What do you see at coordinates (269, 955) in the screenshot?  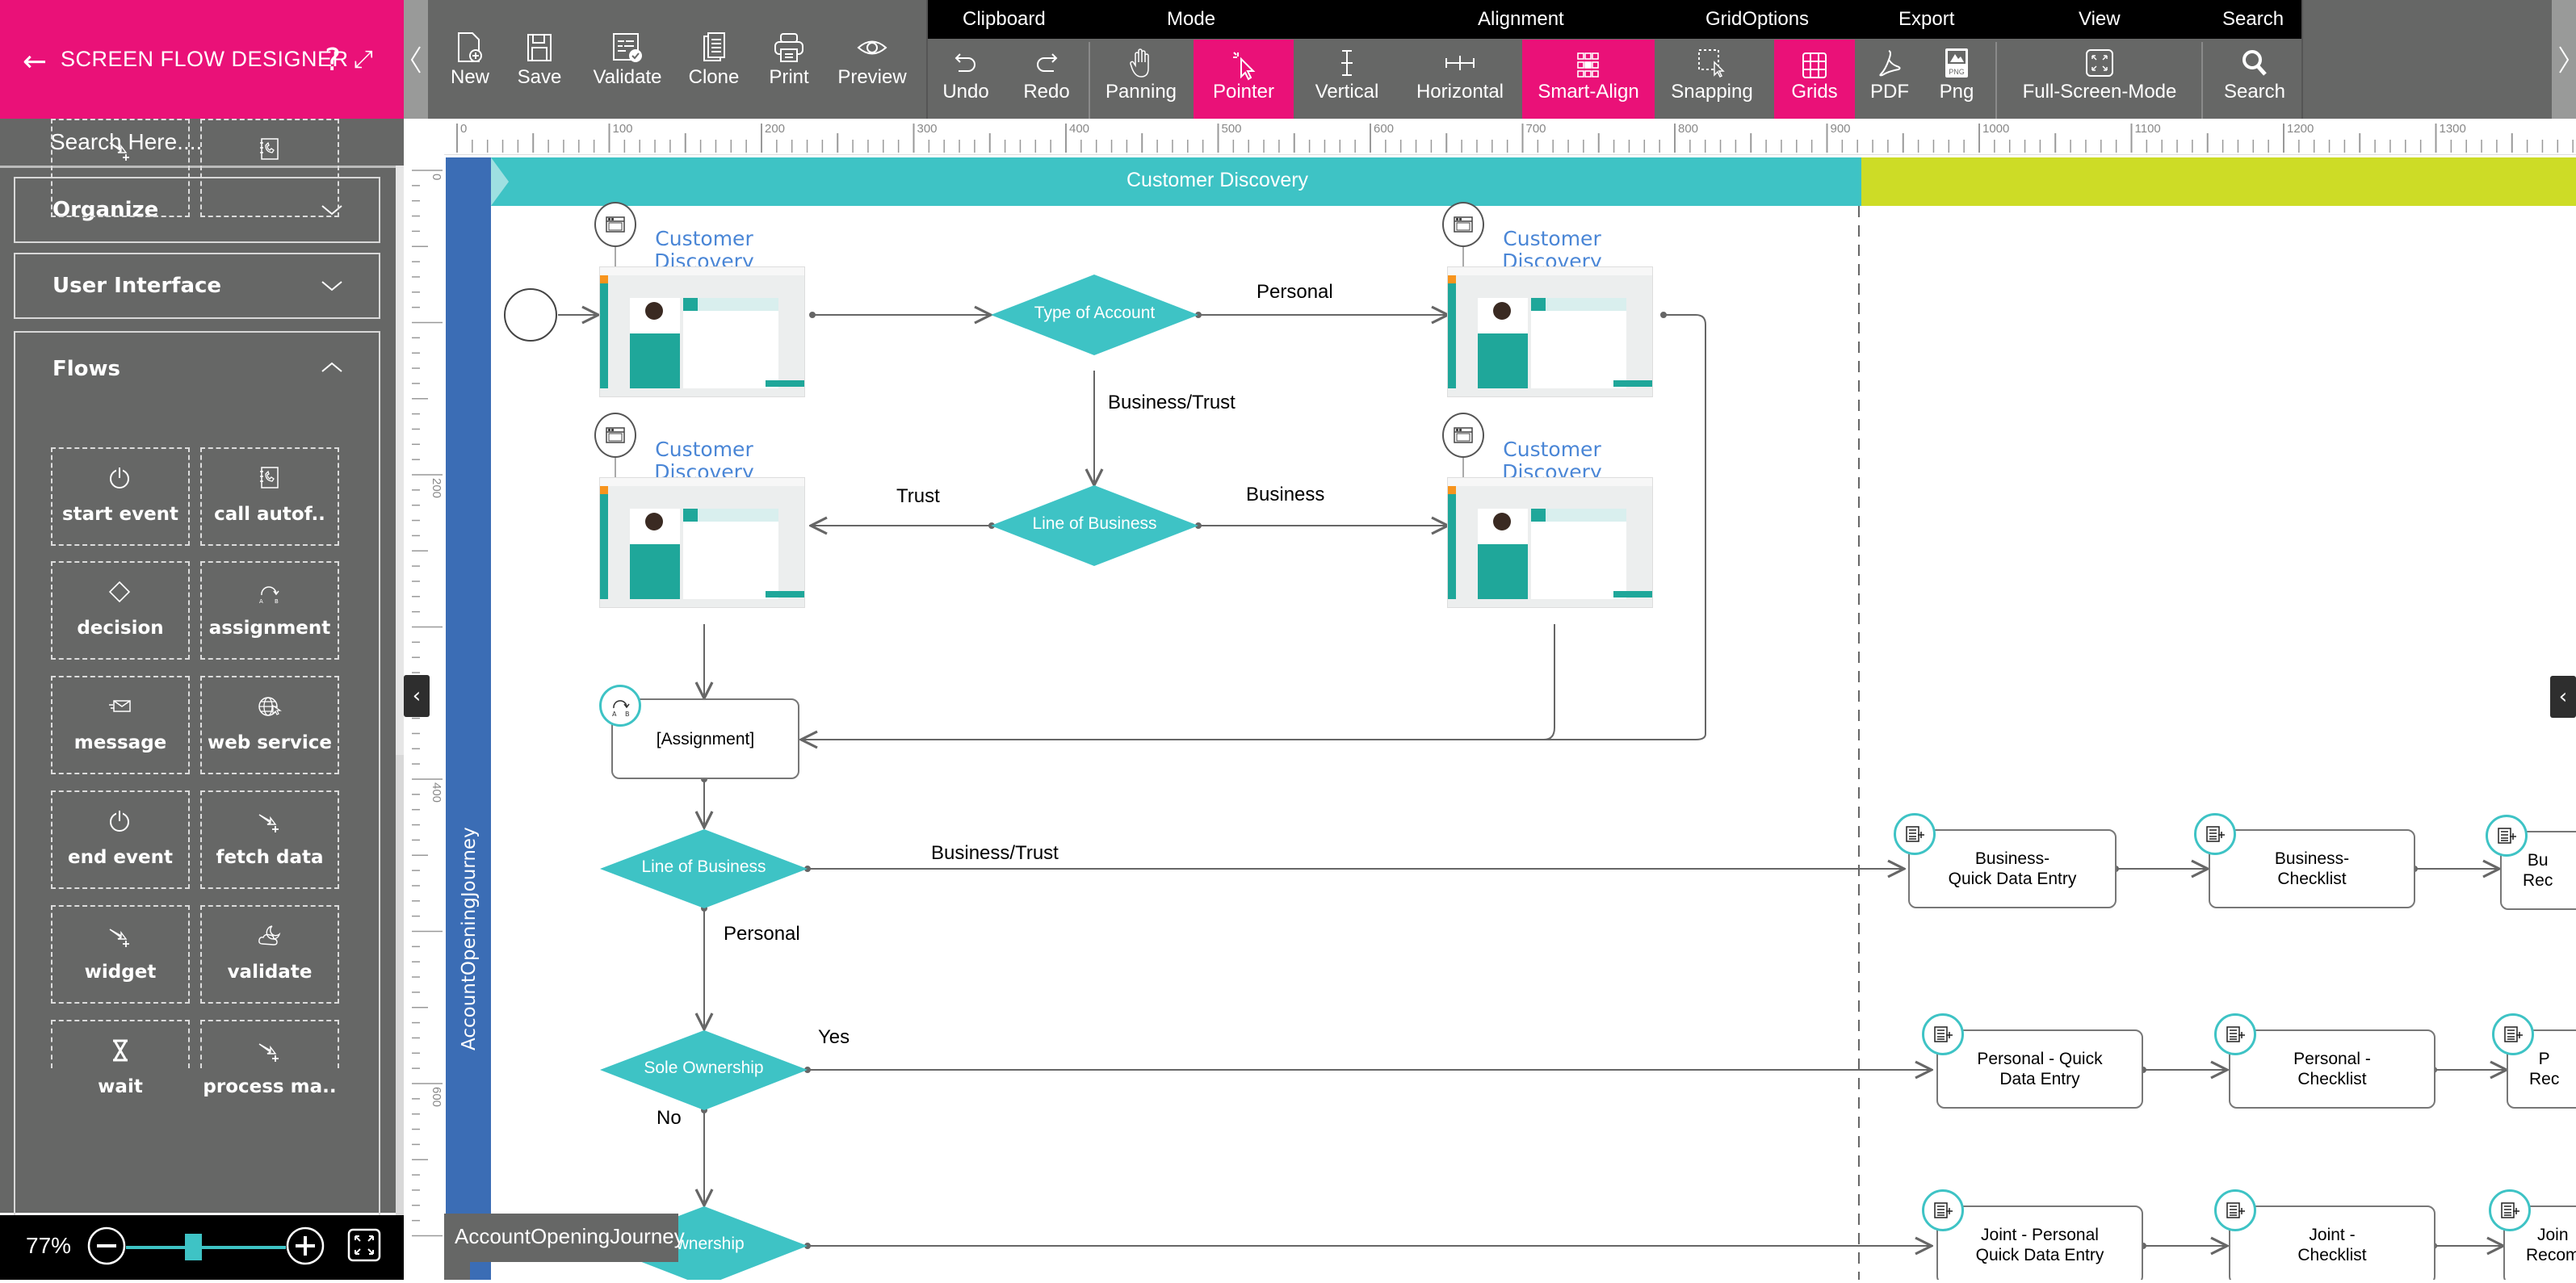 I see `palette-item-validate: validate` at bounding box center [269, 955].